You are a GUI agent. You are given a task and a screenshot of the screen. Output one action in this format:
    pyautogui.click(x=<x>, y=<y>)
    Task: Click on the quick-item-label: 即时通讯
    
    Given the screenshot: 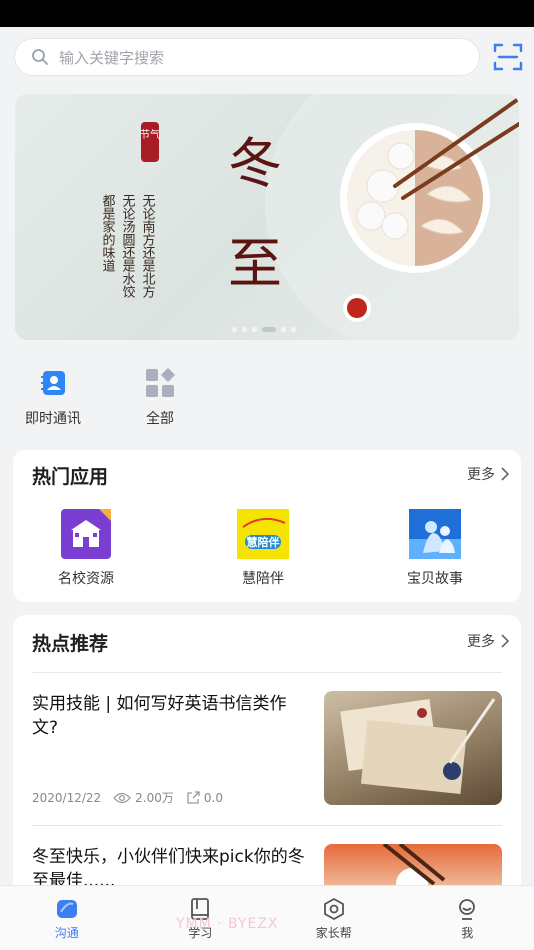 What is the action you would take?
    pyautogui.click(x=53, y=418)
    